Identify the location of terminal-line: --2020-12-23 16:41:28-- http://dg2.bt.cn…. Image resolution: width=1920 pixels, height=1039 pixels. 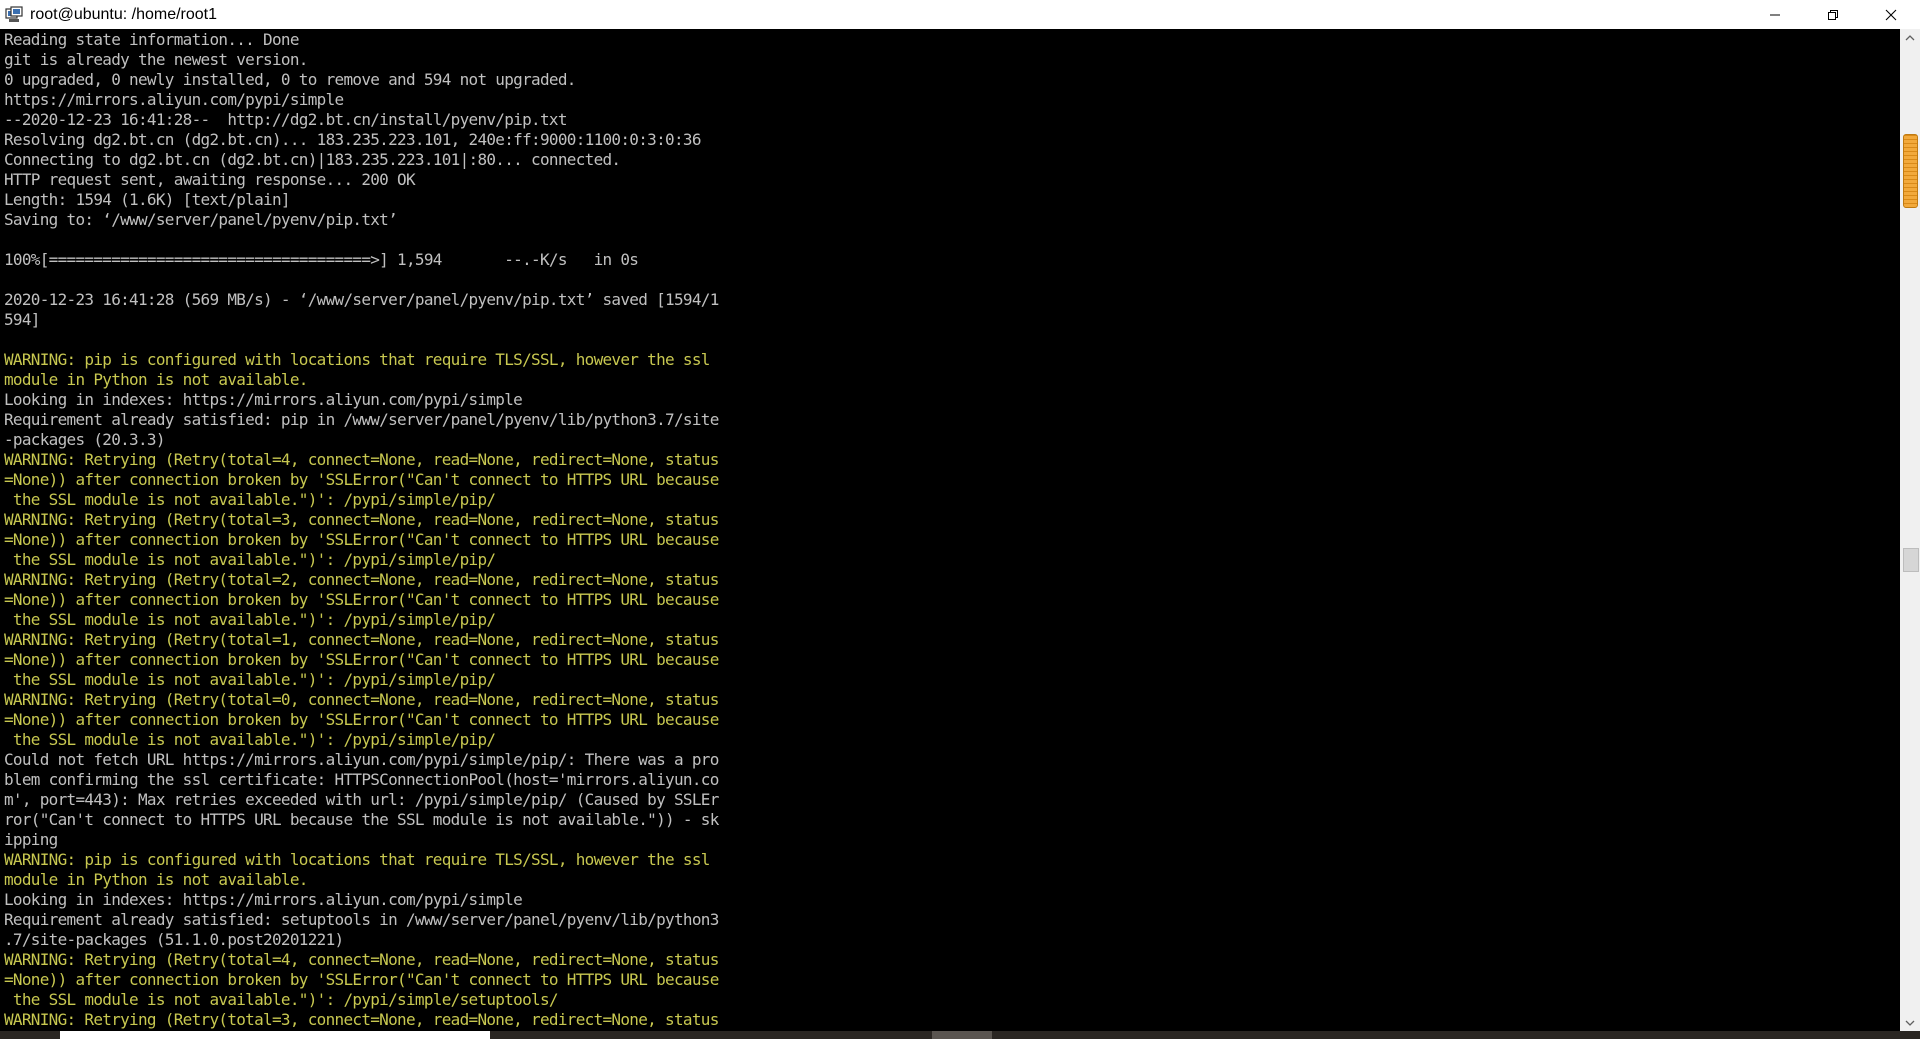
(285, 119).